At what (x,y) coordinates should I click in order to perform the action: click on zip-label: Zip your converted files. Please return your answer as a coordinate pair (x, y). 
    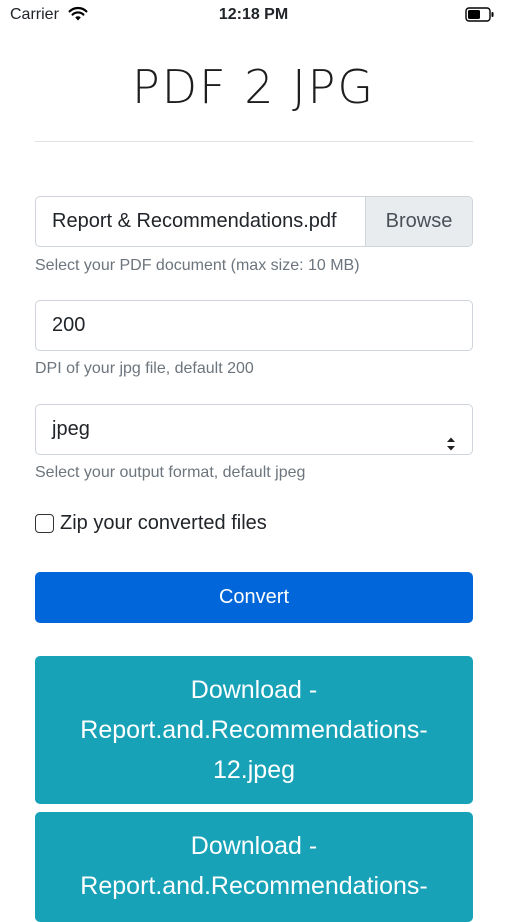
    Looking at the image, I should click on (163, 523).